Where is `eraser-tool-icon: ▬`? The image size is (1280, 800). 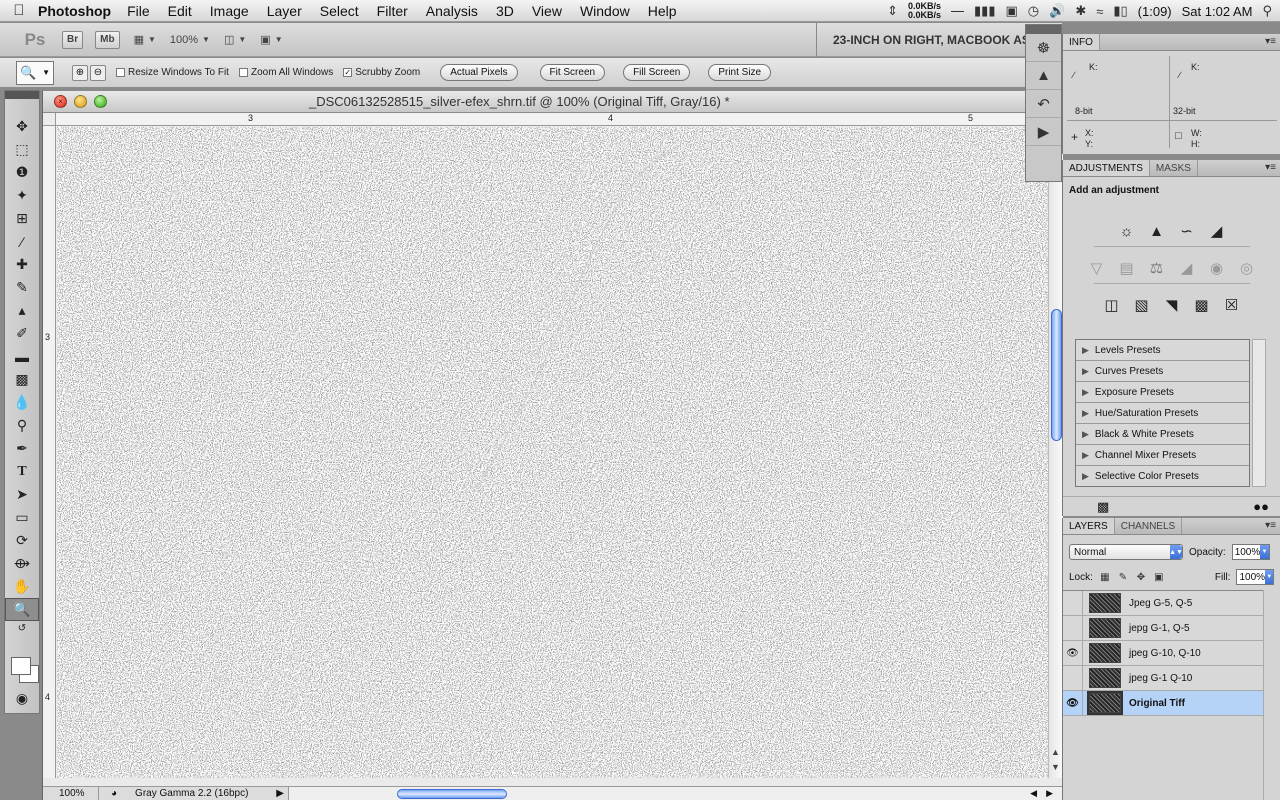 eraser-tool-icon: ▬ is located at coordinates (22, 356).